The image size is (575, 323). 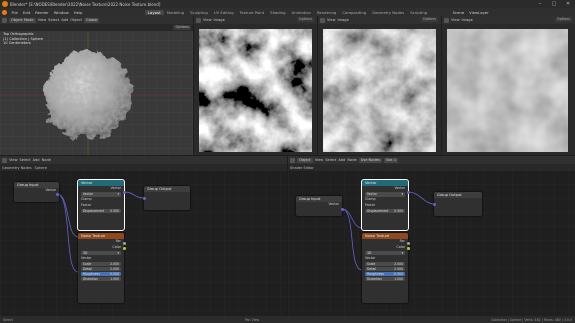 I want to click on node-links, so click(x=388, y=231).